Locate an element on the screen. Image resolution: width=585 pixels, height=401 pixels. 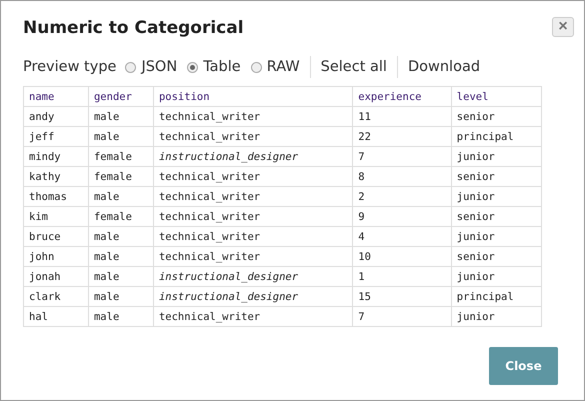
table-cell: andy is located at coordinates (56, 116).